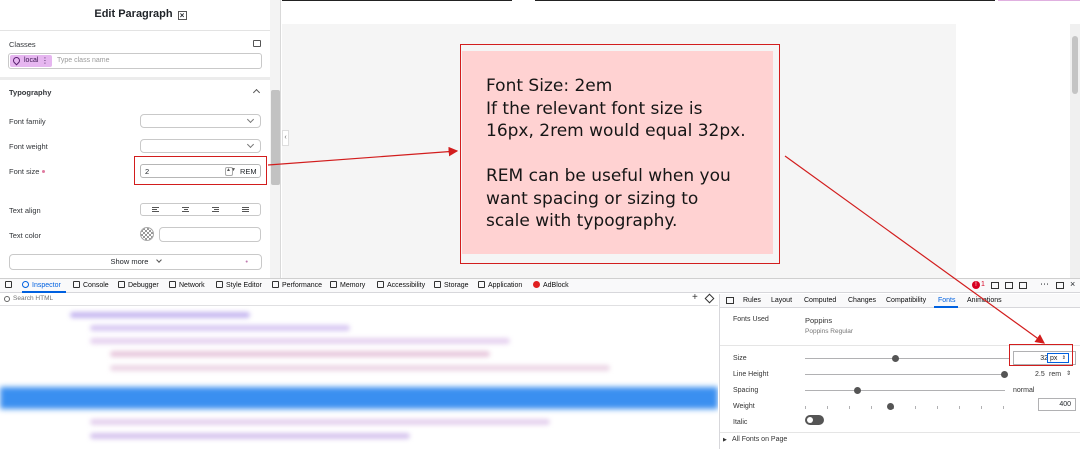 The image size is (1080, 449). Describe the element at coordinates (363, 156) in the screenshot. I see `arrow-to-preview` at that location.